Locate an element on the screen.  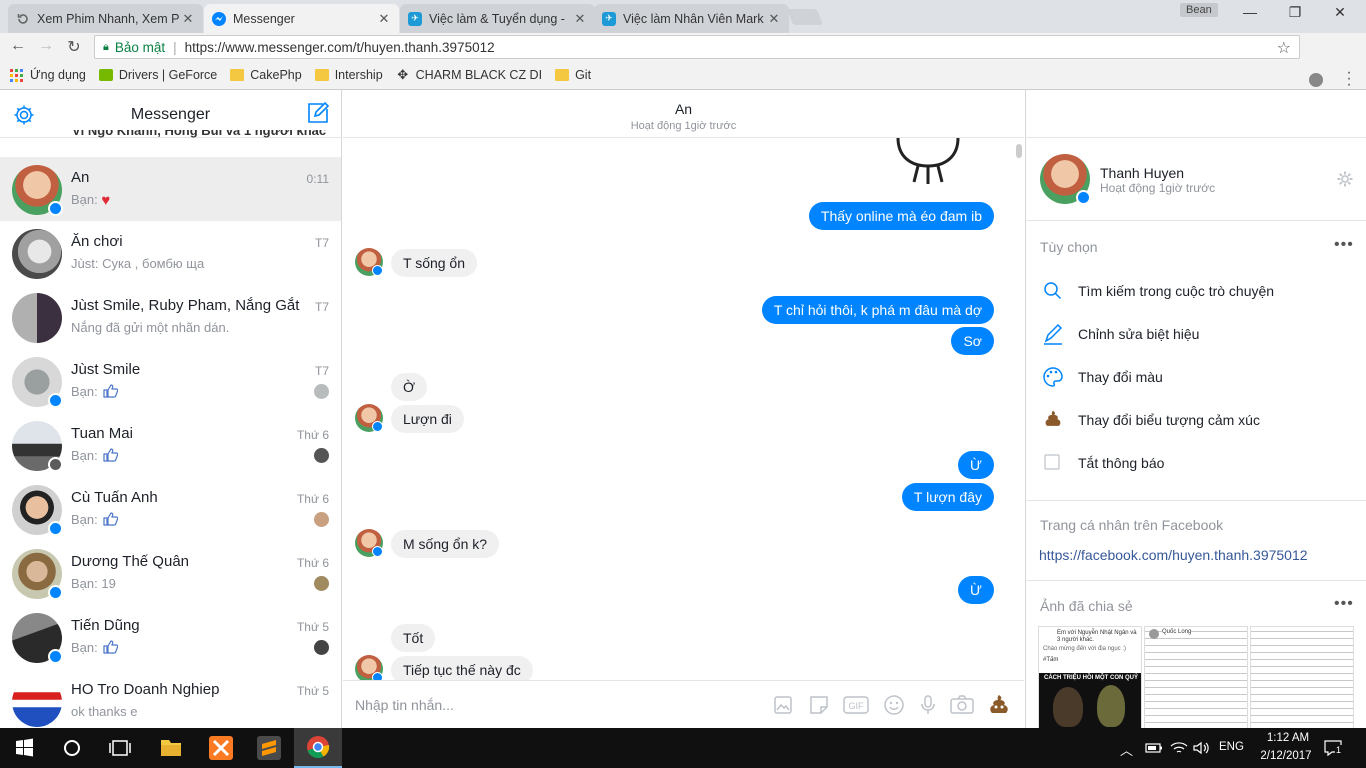
compose-icon is located at coordinates (318, 114).